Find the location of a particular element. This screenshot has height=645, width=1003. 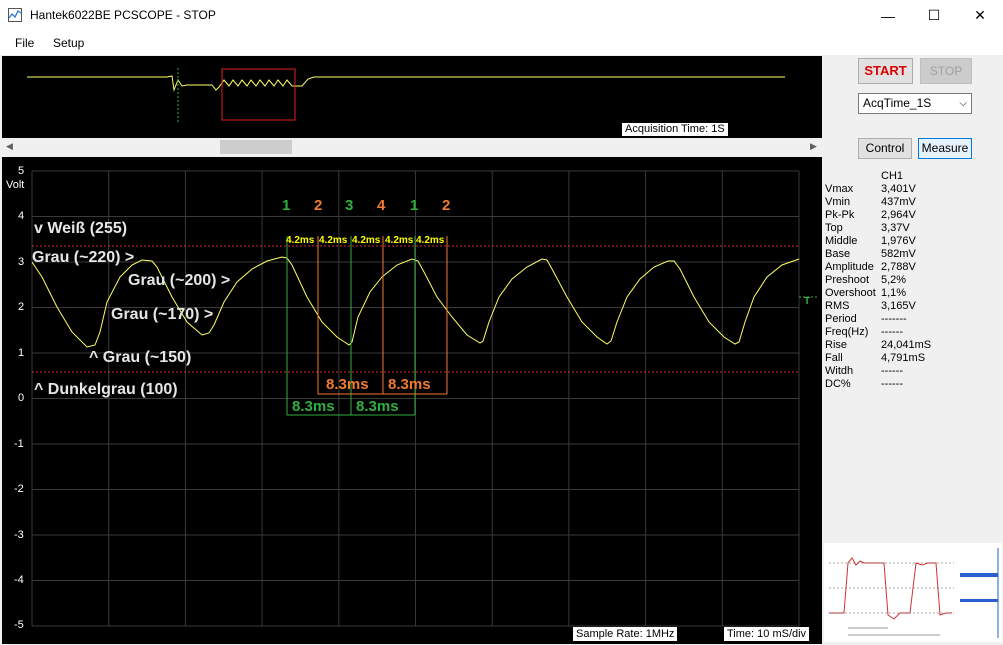

app-icon is located at coordinates (15, 15).